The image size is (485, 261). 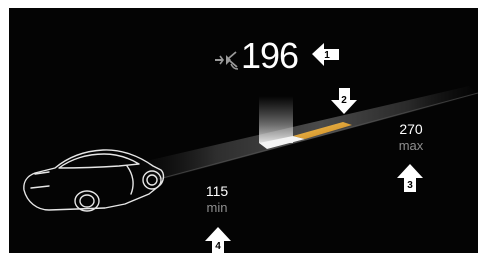 I want to click on callout-3-number: 3, so click(x=410, y=185).